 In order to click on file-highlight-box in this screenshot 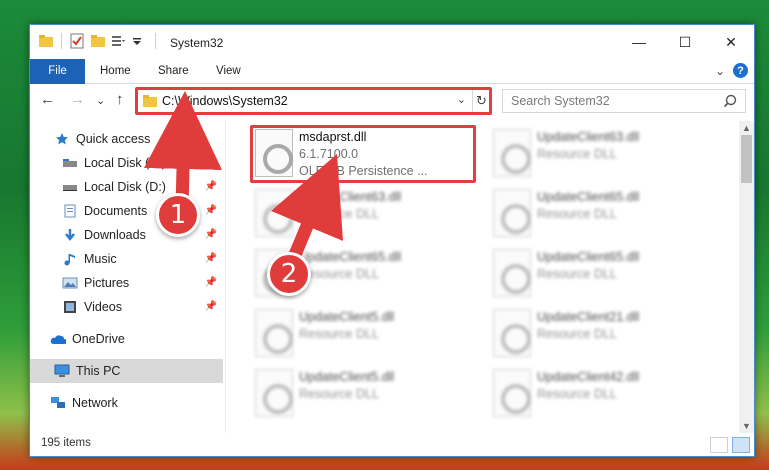, I will do `click(363, 154)`.